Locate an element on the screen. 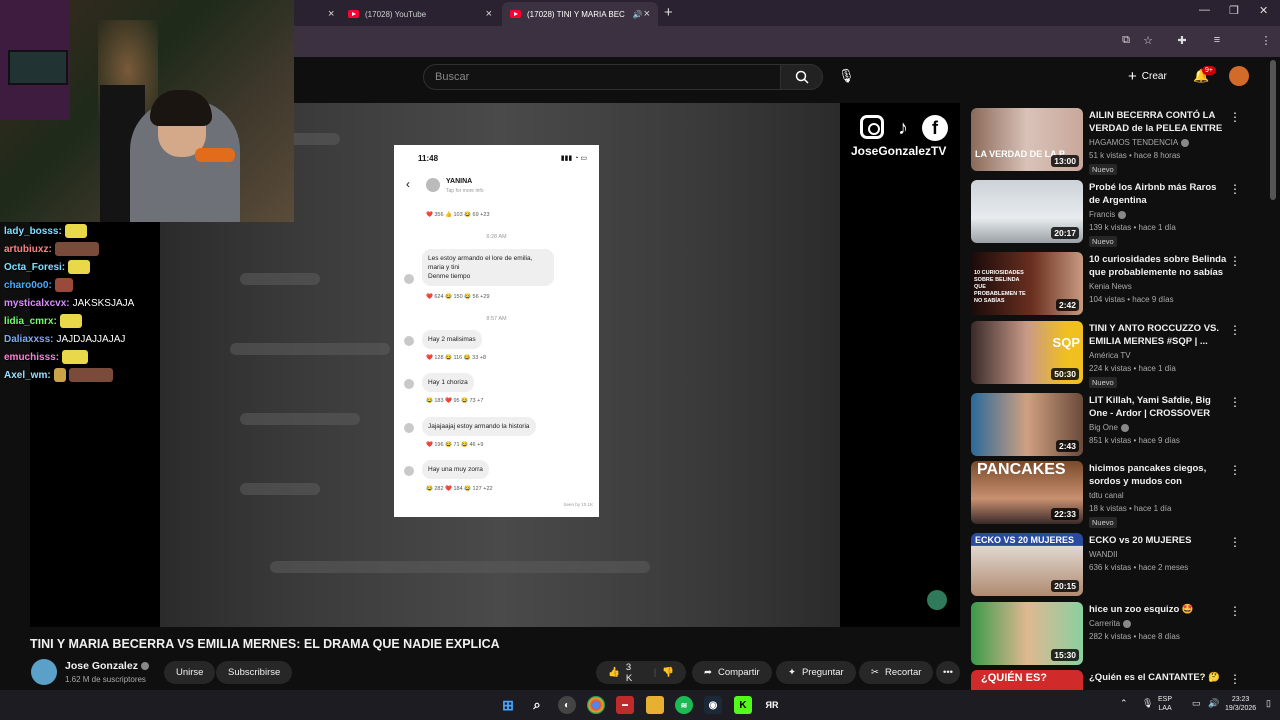 The height and width of the screenshot is (720, 1280). search-icon: ⌕ is located at coordinates (537, 705).